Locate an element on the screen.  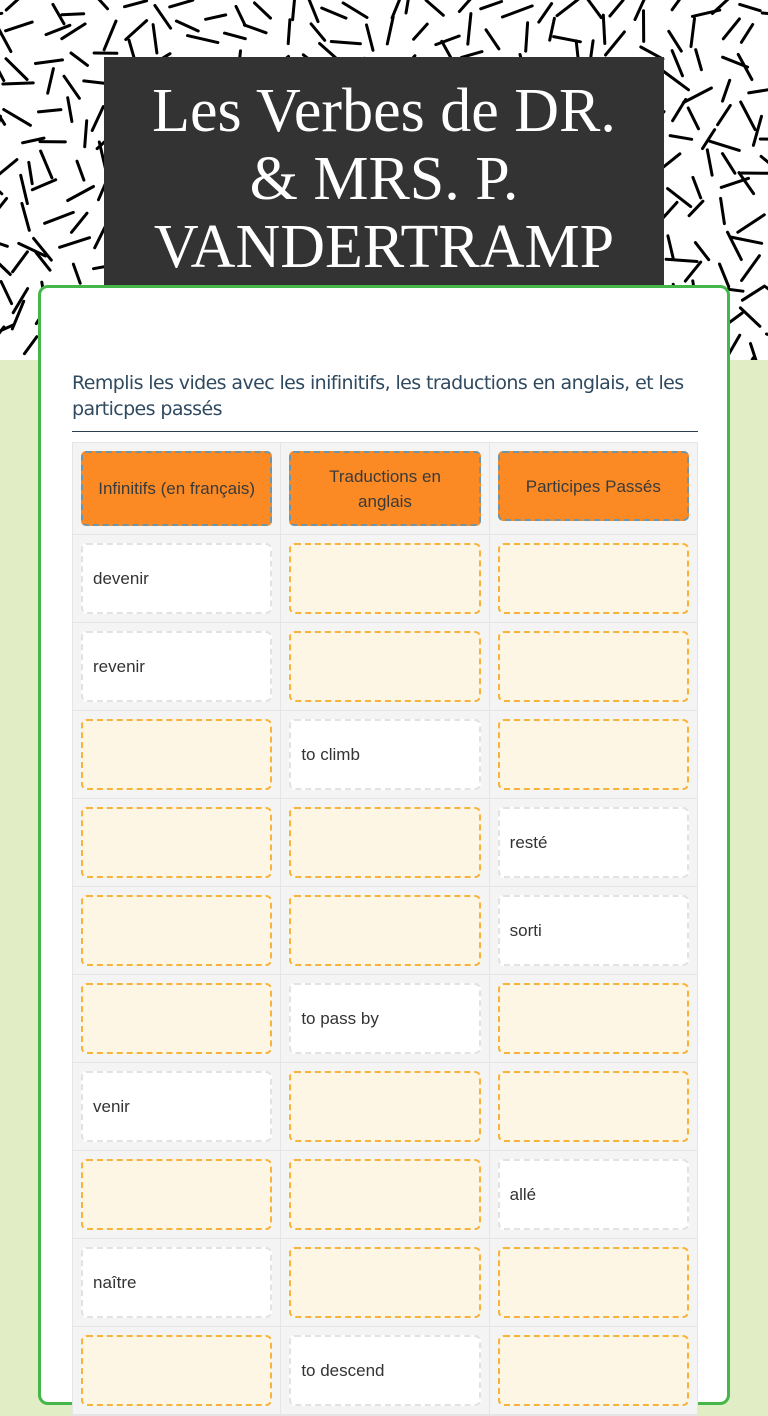
table-row: to climb is located at coordinates (385, 755).